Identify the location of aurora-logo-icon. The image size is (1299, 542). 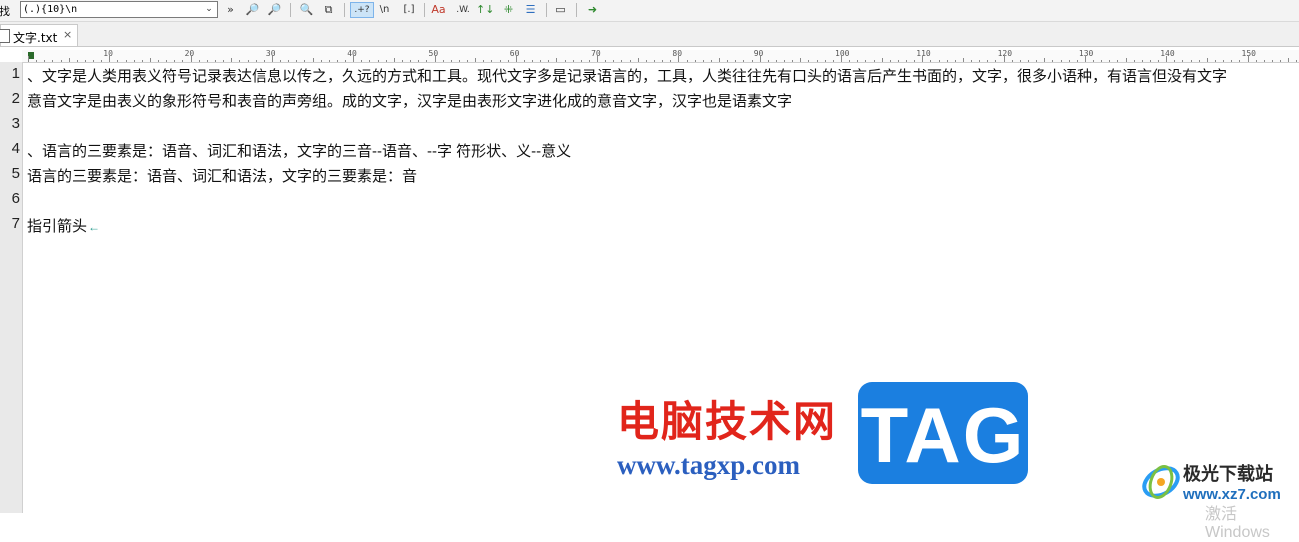
(1161, 482).